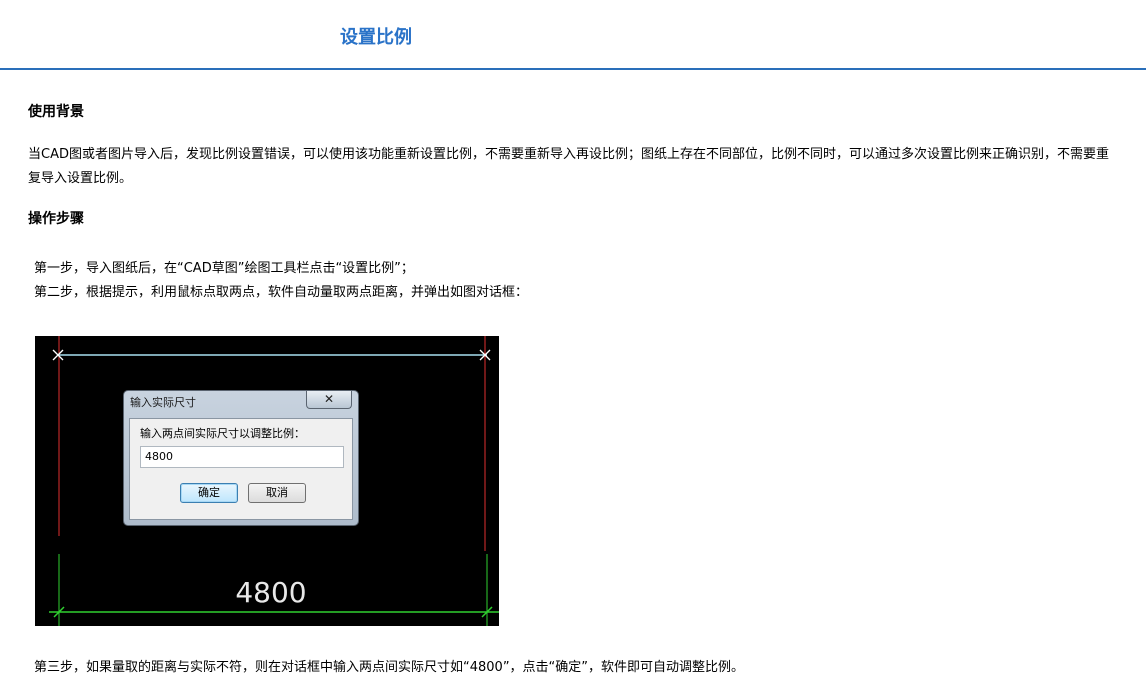  I want to click on step-1-text: 第一步，导入图纸后，在“CAD草图”绘图工具栏点击“设置比例”；, so click(224, 268).